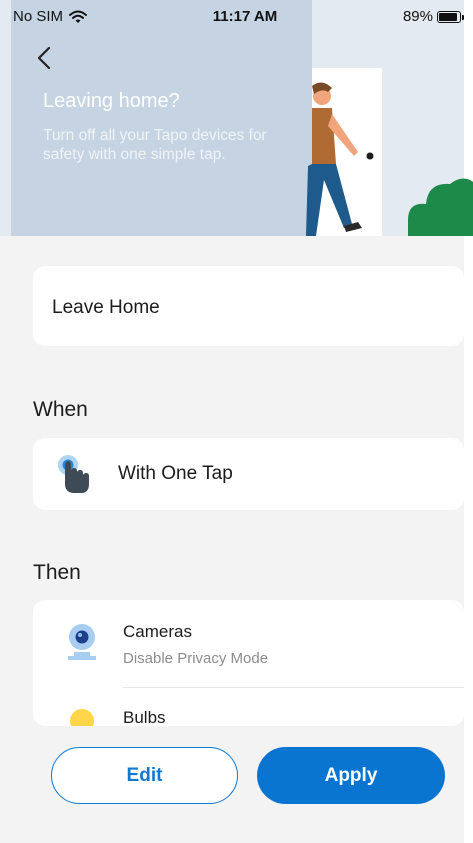 This screenshot has width=473, height=843. What do you see at coordinates (45, 58) in the screenshot?
I see `back-chevron-icon` at bounding box center [45, 58].